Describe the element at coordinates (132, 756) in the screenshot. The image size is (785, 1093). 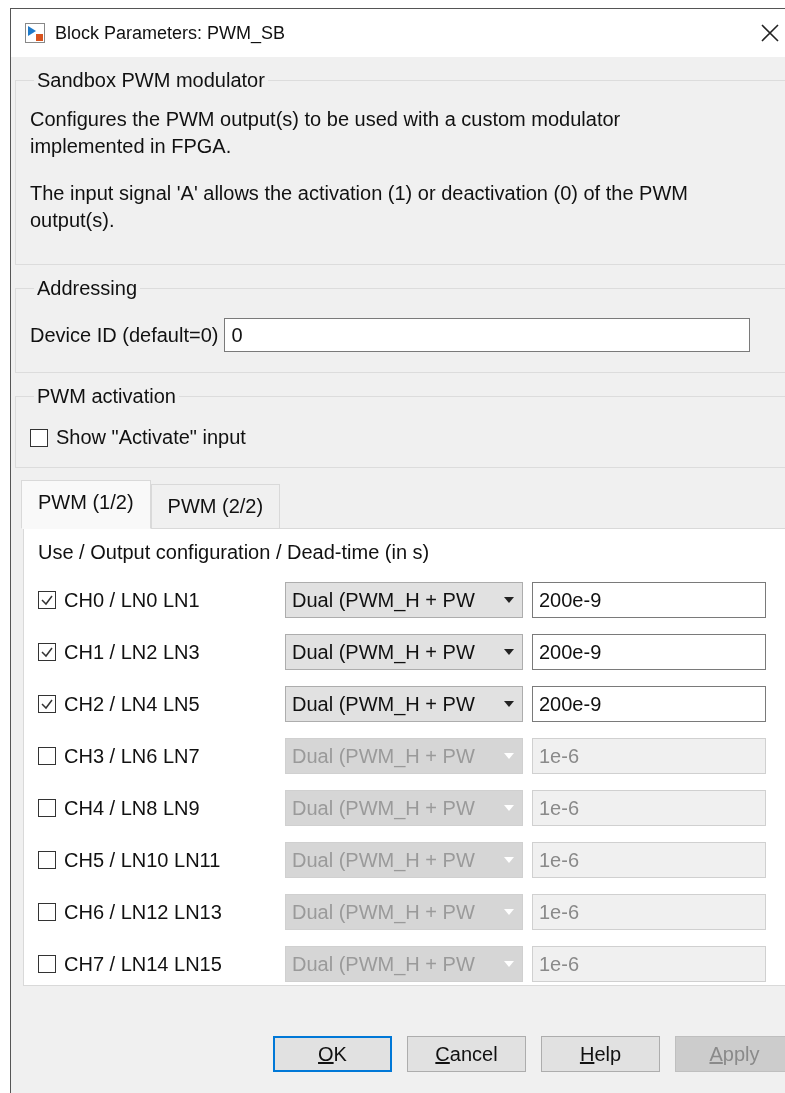
I see `channel-label: CH3 / LN6 LN7` at that location.